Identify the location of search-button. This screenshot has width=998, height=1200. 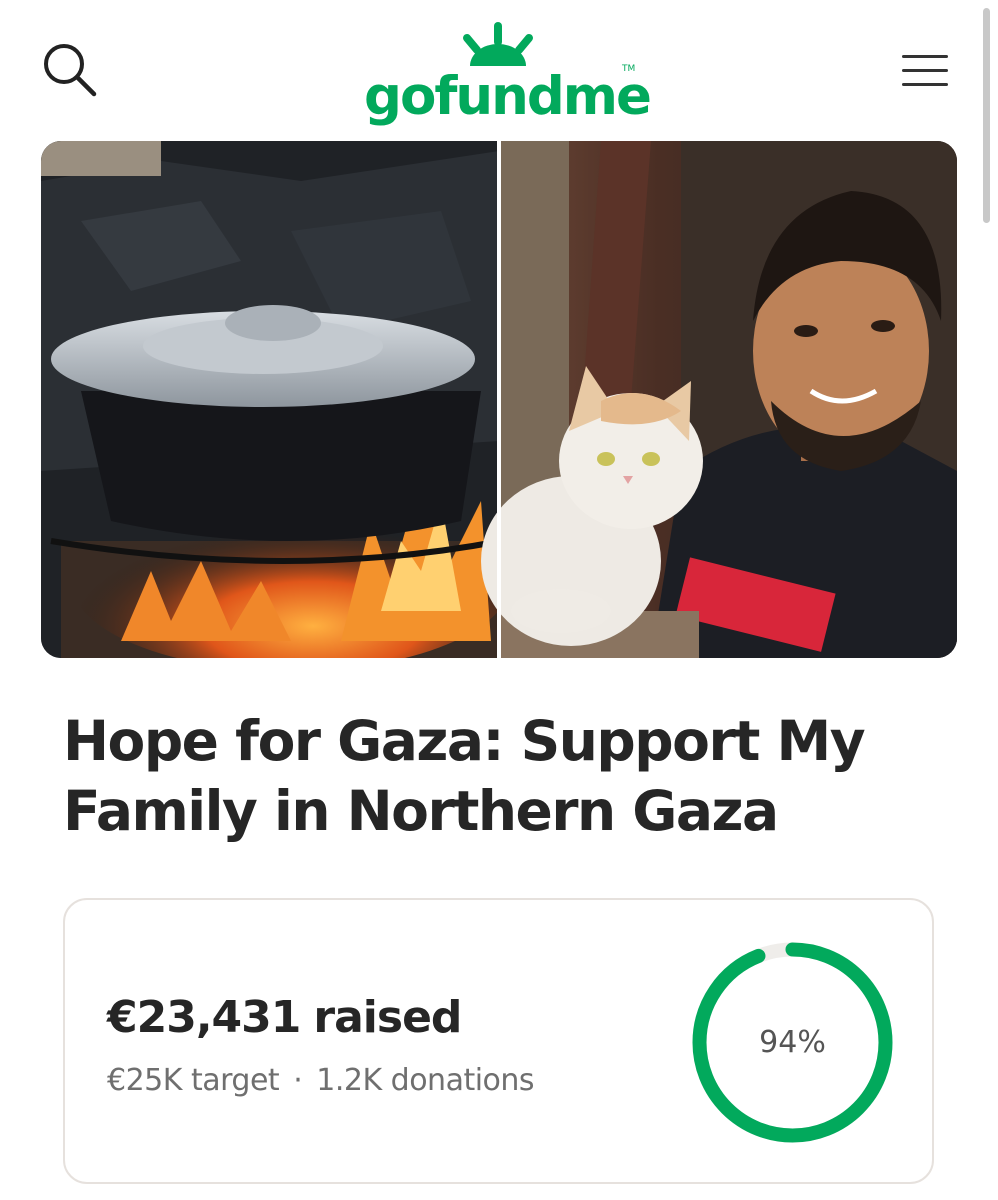
(71, 71).